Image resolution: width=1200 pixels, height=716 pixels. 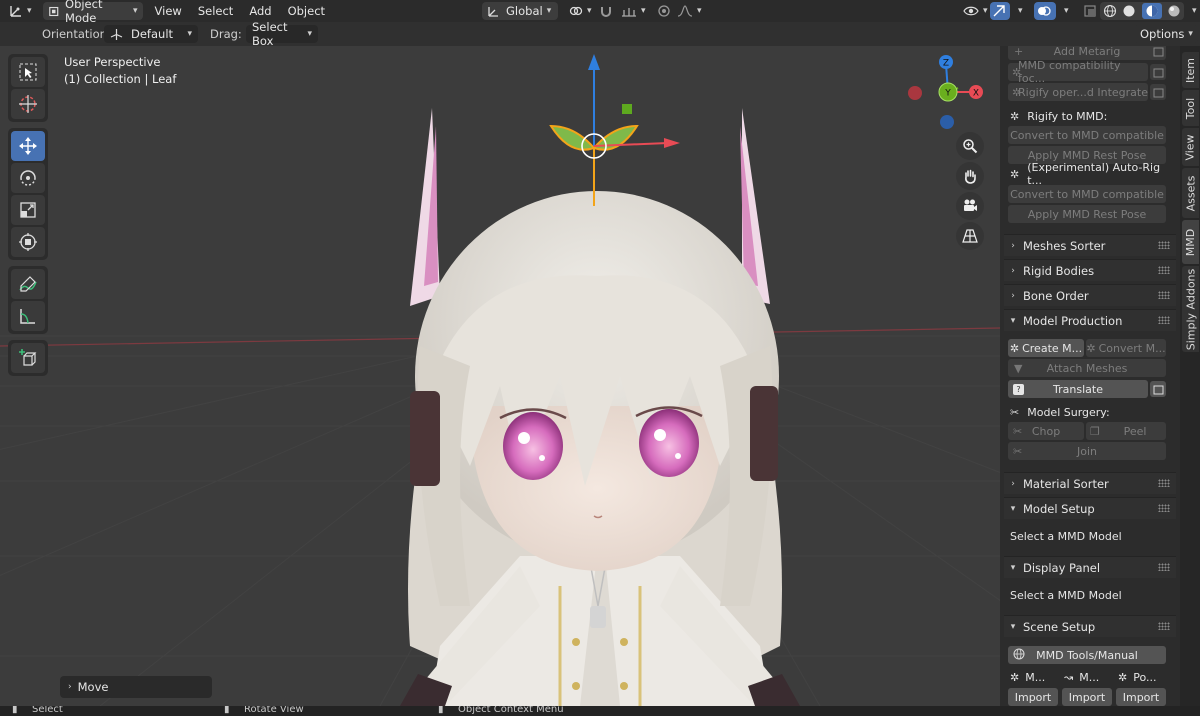 I want to click on tab-assets: Assets, so click(x=1190, y=193).